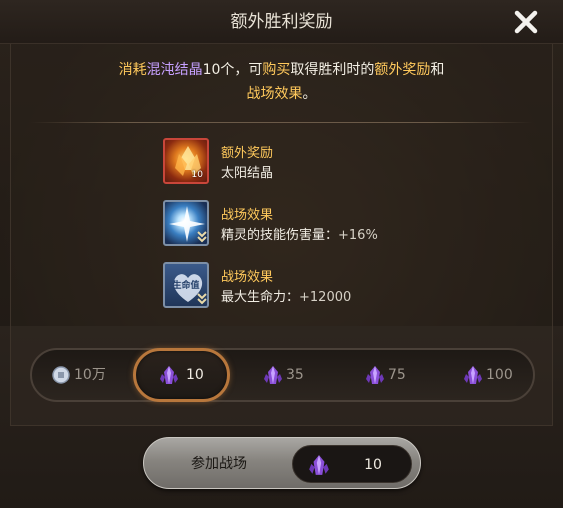 The height and width of the screenshot is (508, 563). I want to click on reward-extra: 10 额外奖励 太阳结晶, so click(313, 163).